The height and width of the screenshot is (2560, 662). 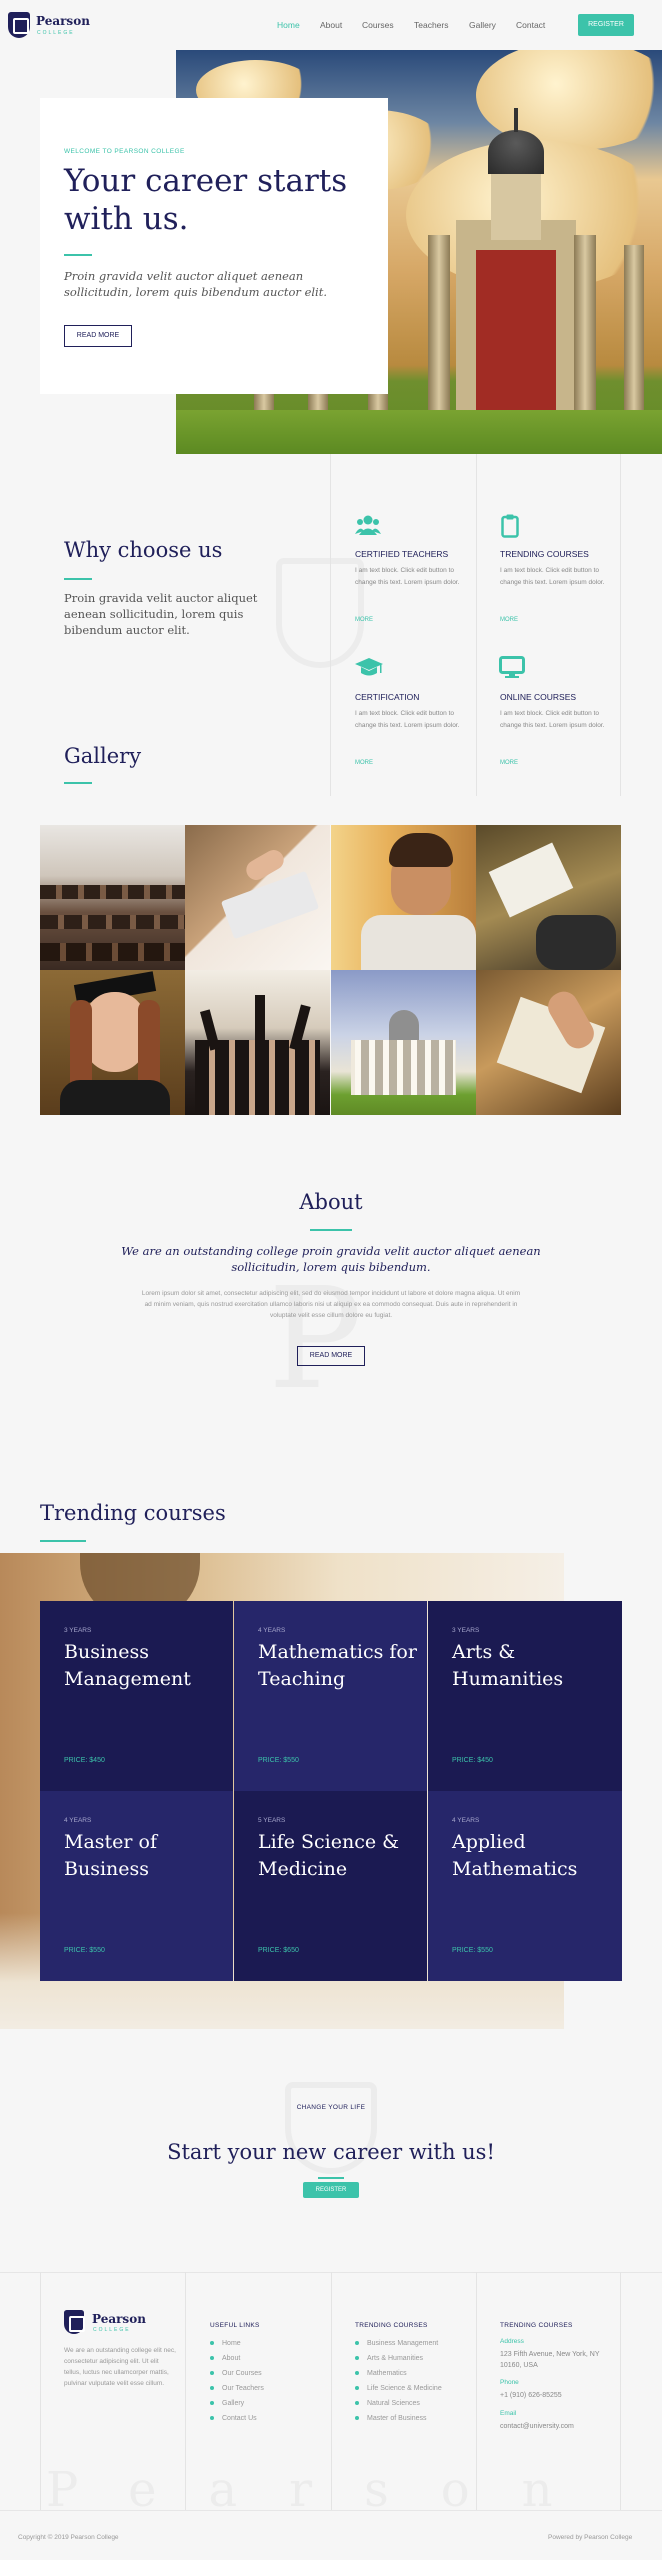 I want to click on course-years: 5 YEARS, so click(x=272, y=1820).